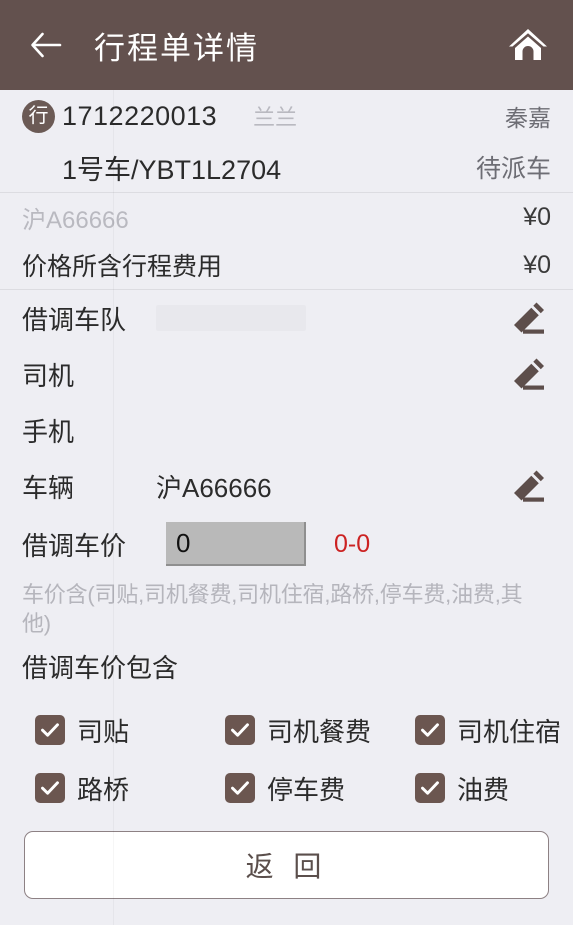  What do you see at coordinates (214, 487) in the screenshot?
I see `detail-value: 沪A66666` at bounding box center [214, 487].